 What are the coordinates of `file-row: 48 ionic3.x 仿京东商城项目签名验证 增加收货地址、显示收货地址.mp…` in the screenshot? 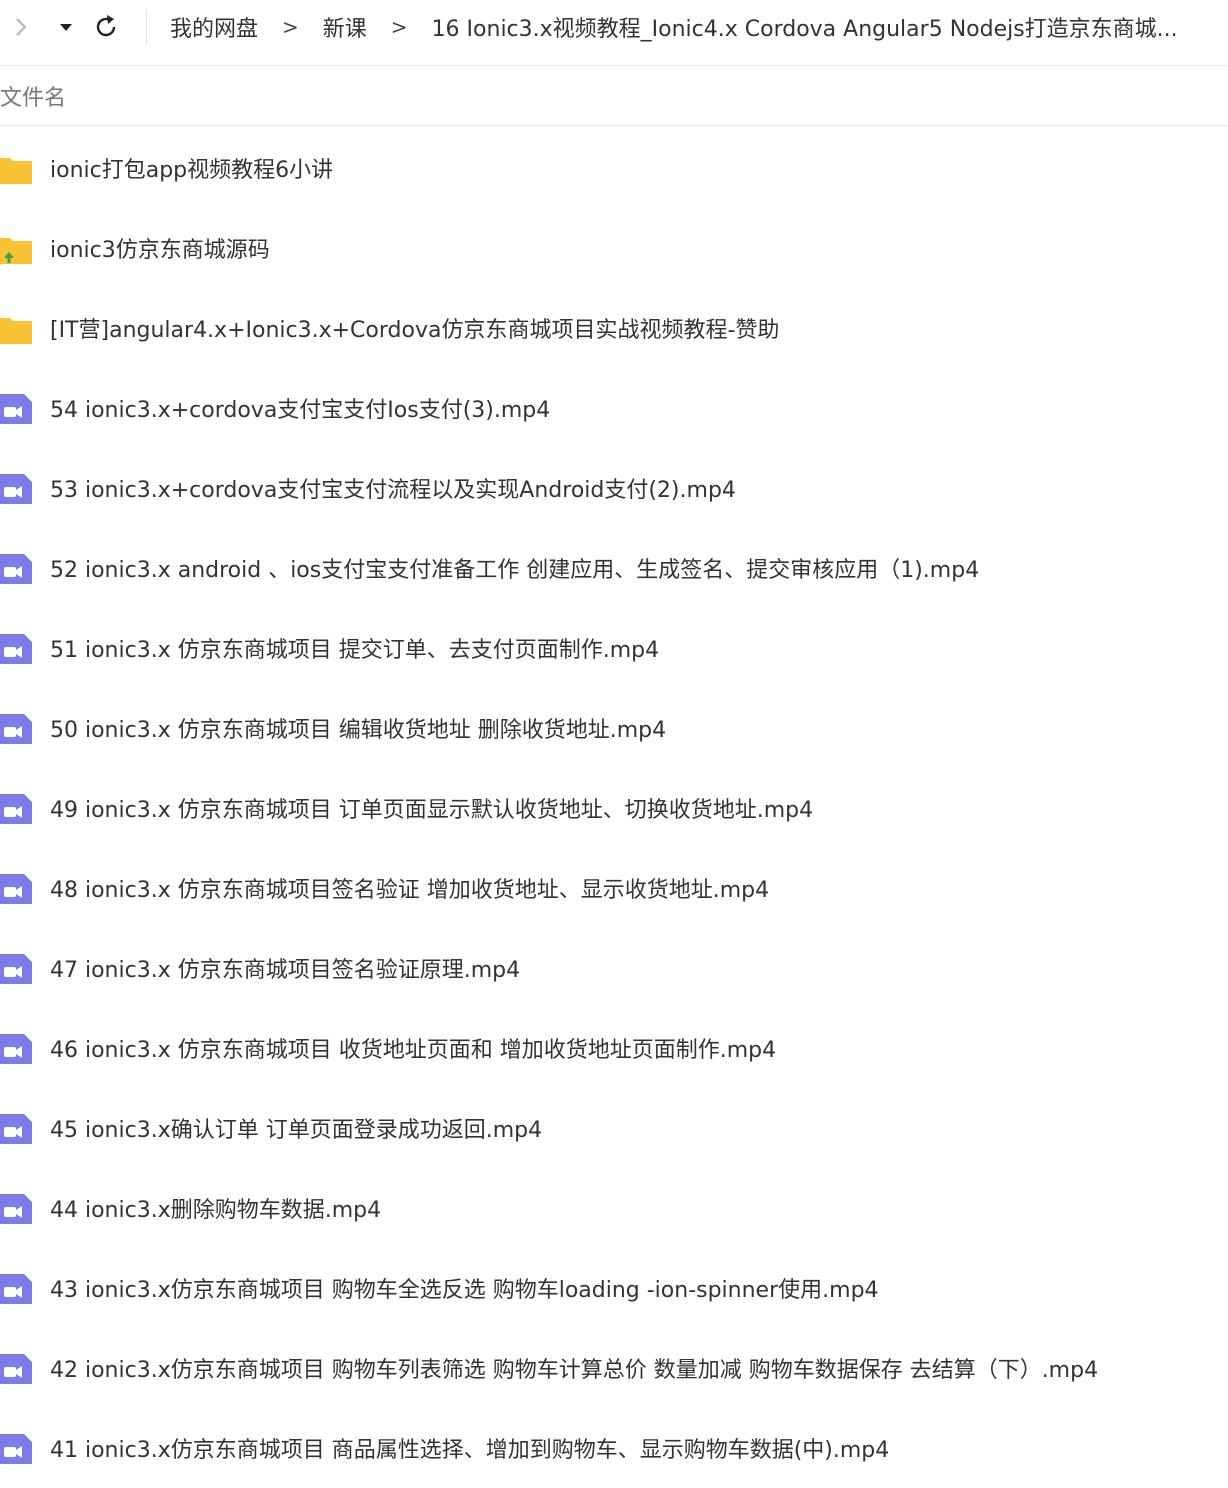 It's located at (614, 888).